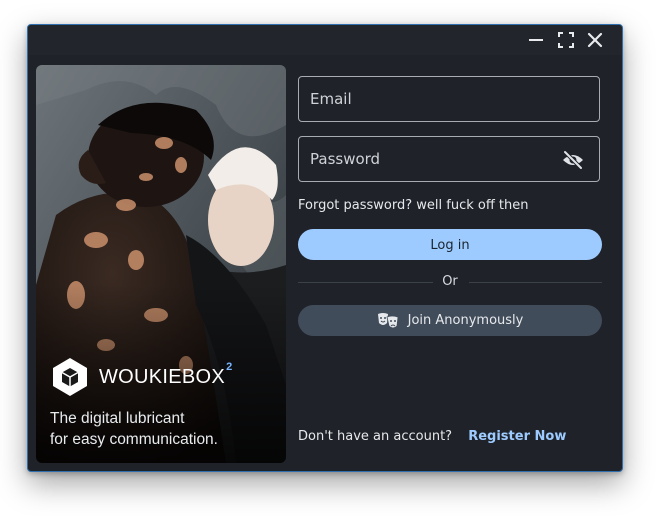  What do you see at coordinates (134, 439) in the screenshot?
I see `tagline-line-2: for easy communication.` at bounding box center [134, 439].